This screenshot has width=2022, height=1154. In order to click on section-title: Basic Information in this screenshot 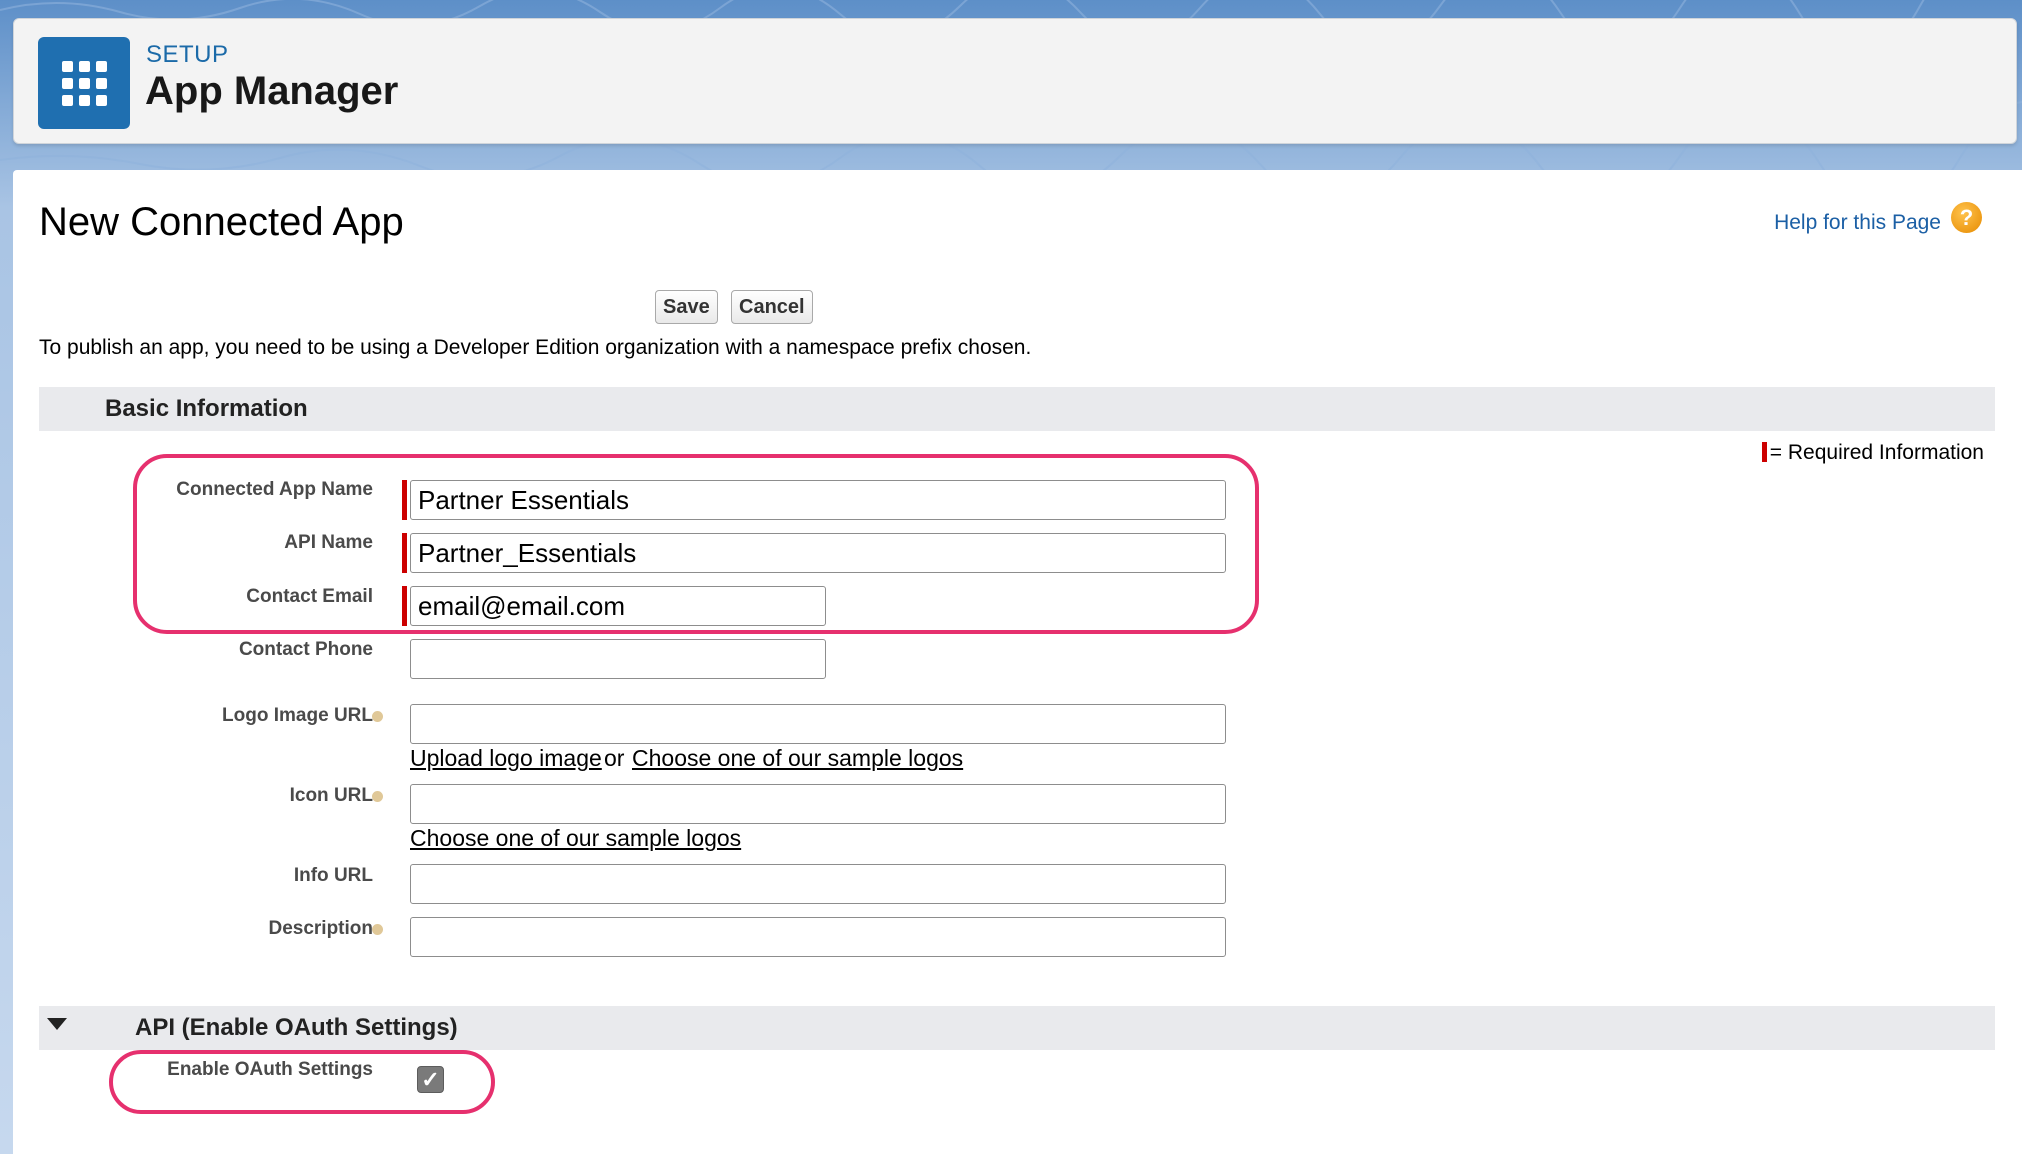, I will do `click(206, 408)`.